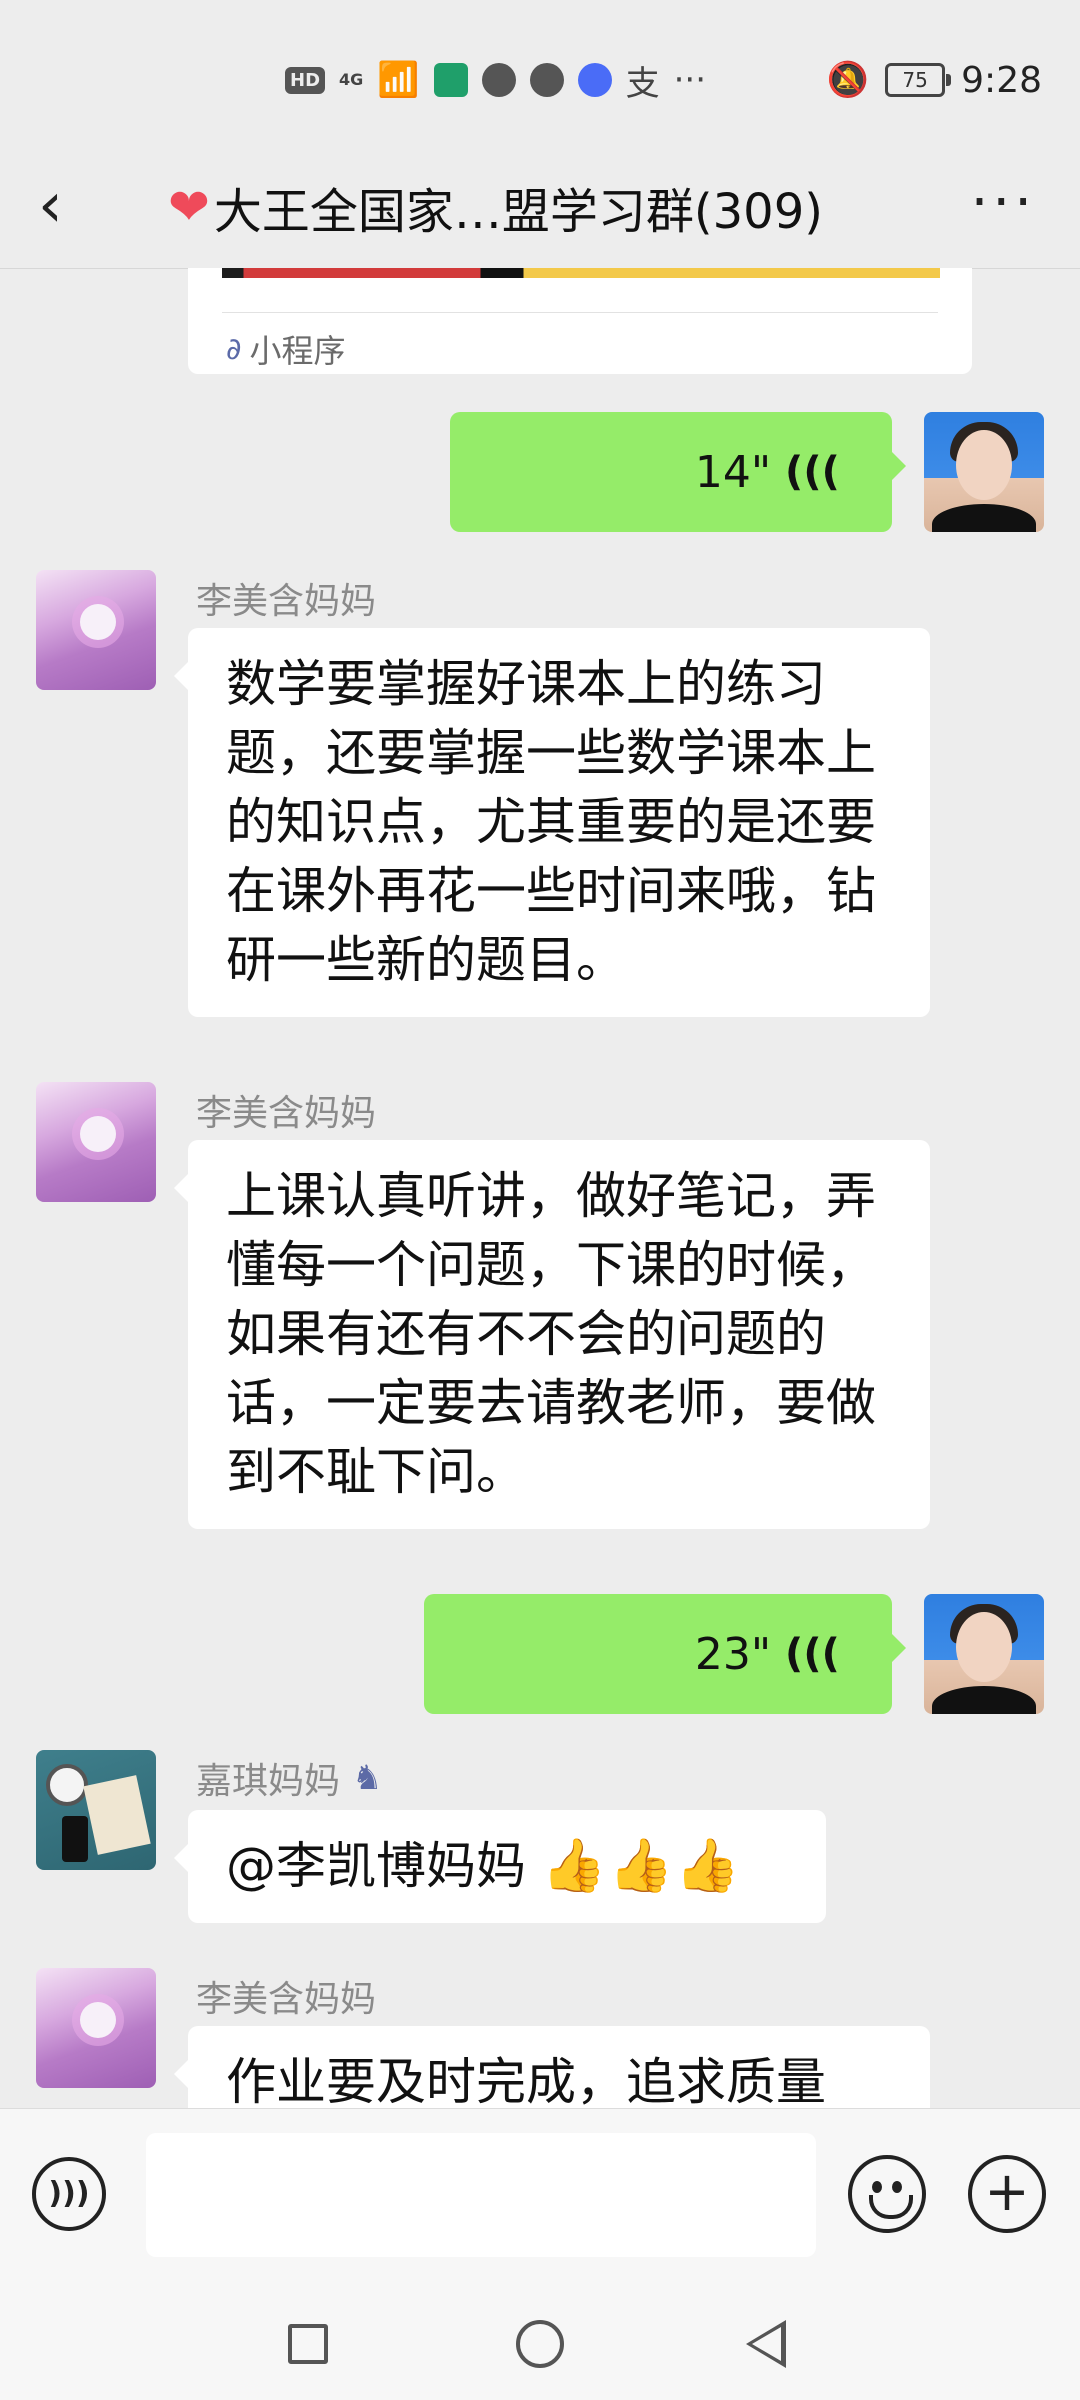 The image size is (1080, 2400). I want to click on voice-message: 23" ))), so click(665, 1654).